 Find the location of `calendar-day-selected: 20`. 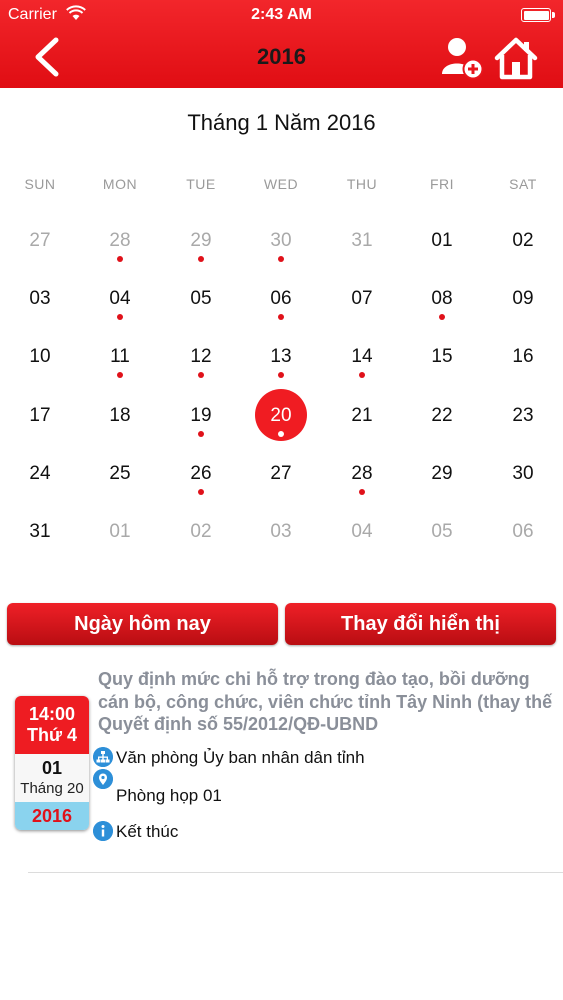

calendar-day-selected: 20 is located at coordinates (281, 411).